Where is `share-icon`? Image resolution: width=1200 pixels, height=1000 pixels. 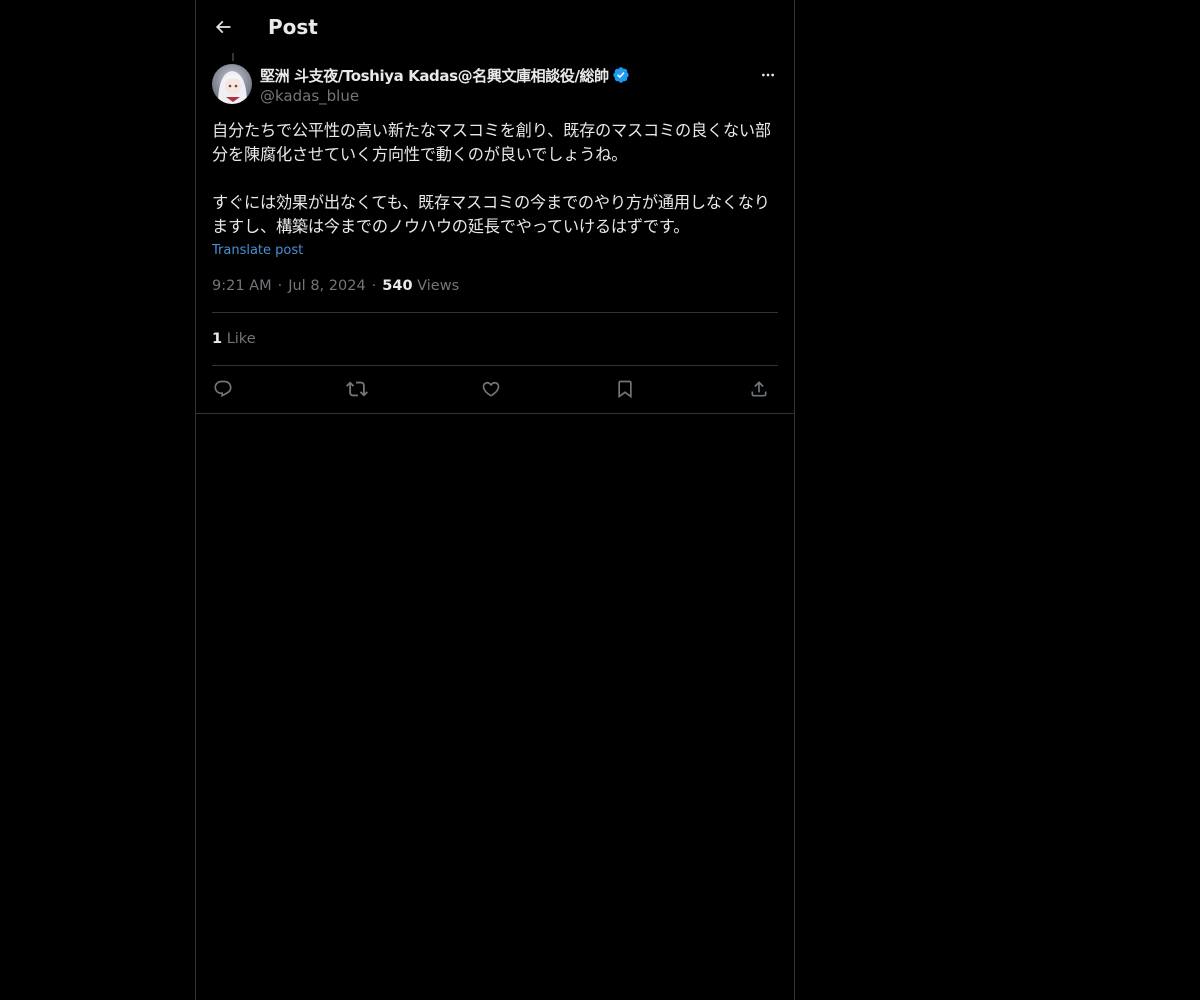 share-icon is located at coordinates (759, 389).